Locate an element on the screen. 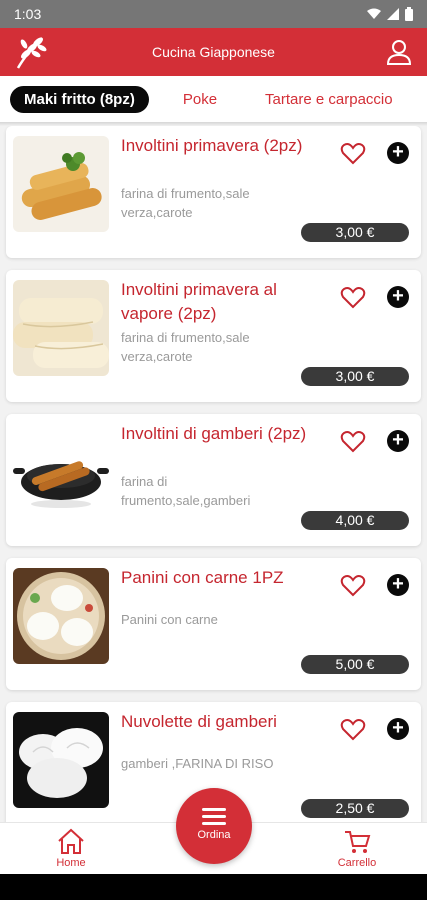  app-header: Cucina Giapponese is located at coordinates (213, 52).